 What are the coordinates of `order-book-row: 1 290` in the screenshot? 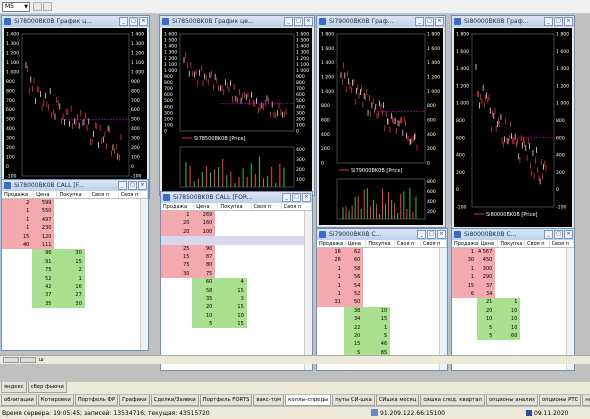 It's located at (509, 277).